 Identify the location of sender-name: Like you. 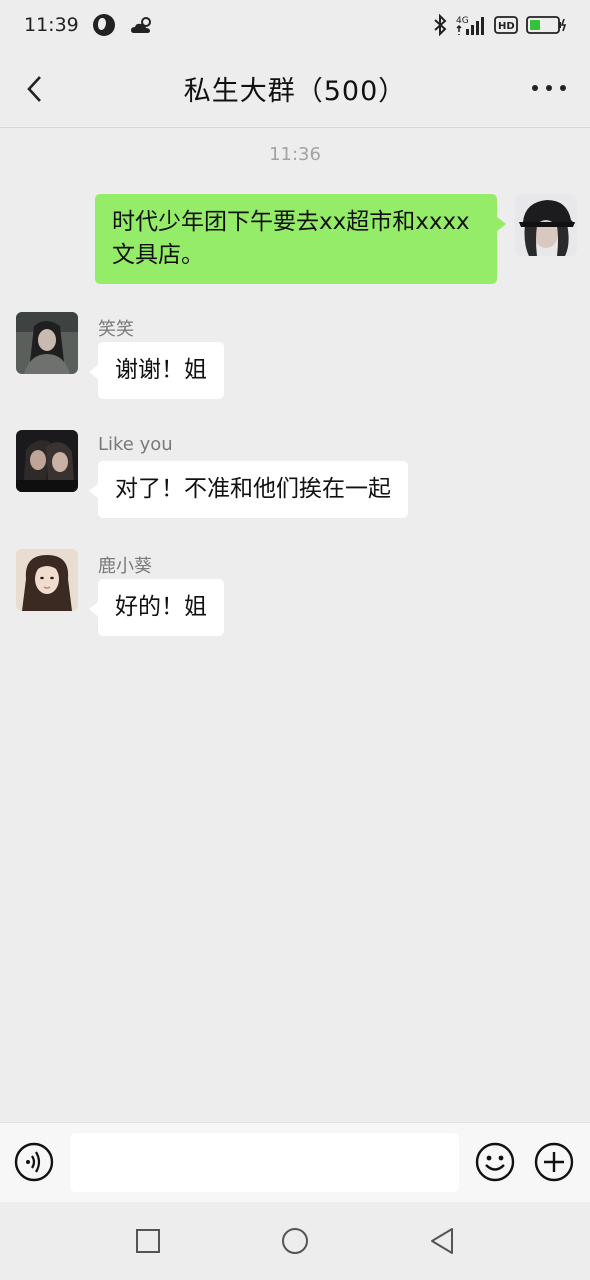
(135, 444).